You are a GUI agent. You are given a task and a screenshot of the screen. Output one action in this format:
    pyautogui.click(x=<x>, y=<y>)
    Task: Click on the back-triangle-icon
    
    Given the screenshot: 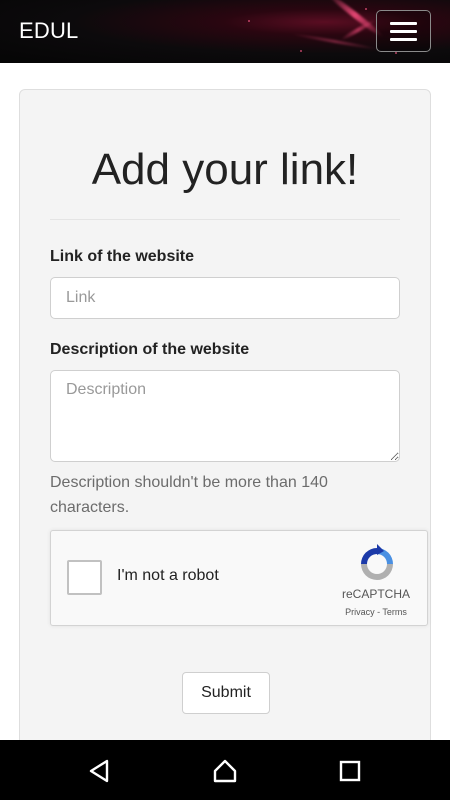 What is the action you would take?
    pyautogui.click(x=100, y=771)
    